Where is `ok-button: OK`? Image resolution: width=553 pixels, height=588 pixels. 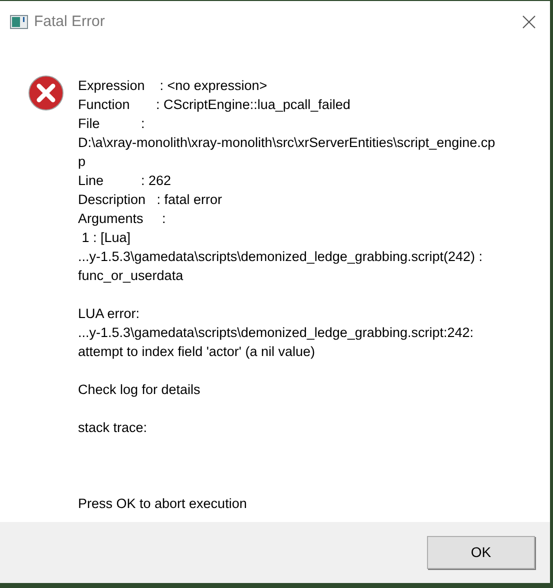
ok-button: OK is located at coordinates (481, 552).